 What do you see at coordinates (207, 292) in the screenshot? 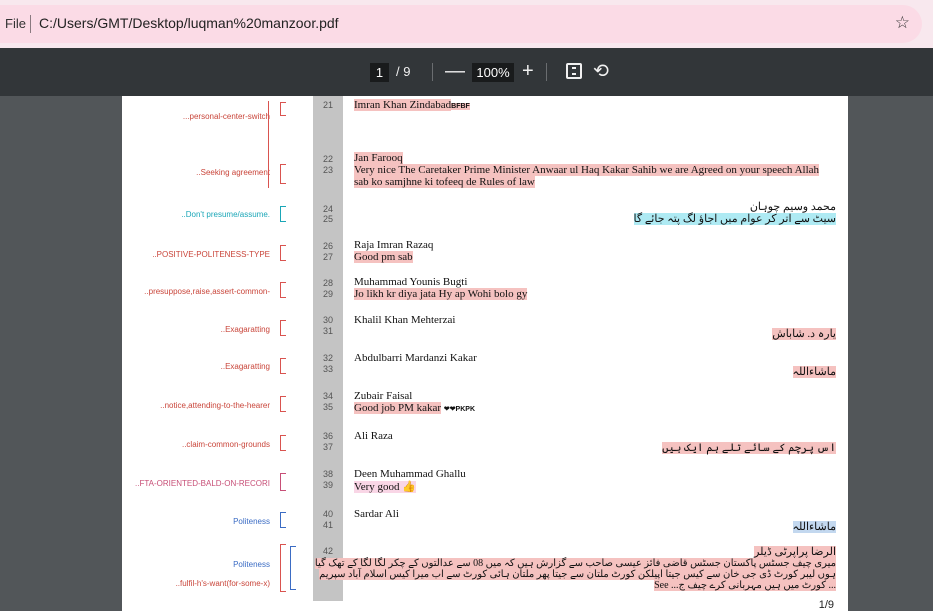
I see `comment-label: ..presuppose,raise,assert-common-` at bounding box center [207, 292].